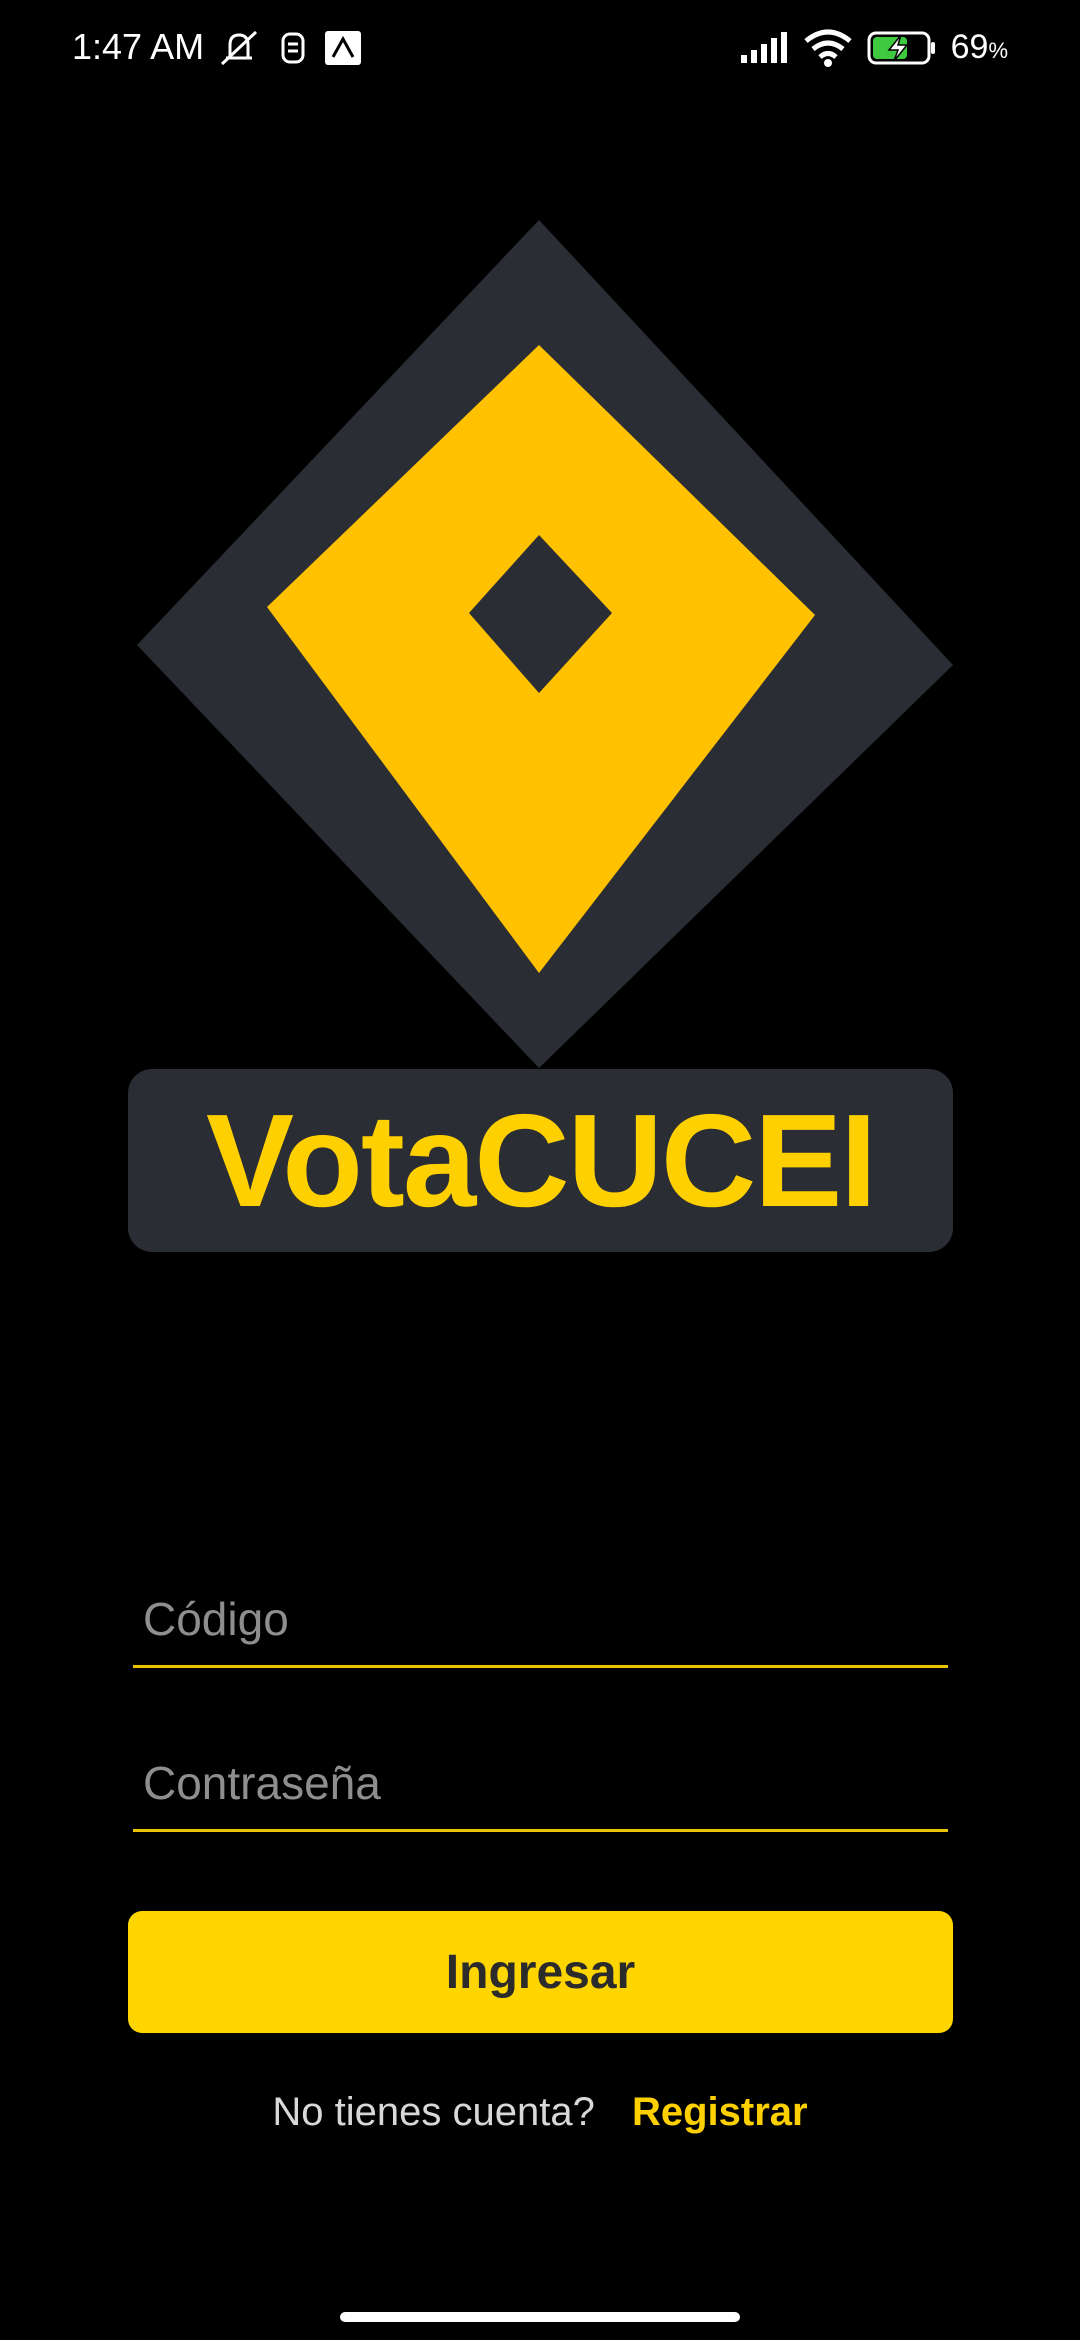 The width and height of the screenshot is (1080, 2340). What do you see at coordinates (540, 1972) in the screenshot?
I see `login-button: Ingresar` at bounding box center [540, 1972].